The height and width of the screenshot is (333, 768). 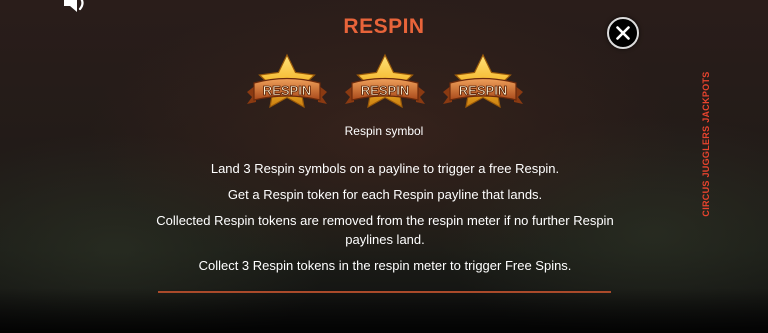 I want to click on close-button, so click(x=623, y=33).